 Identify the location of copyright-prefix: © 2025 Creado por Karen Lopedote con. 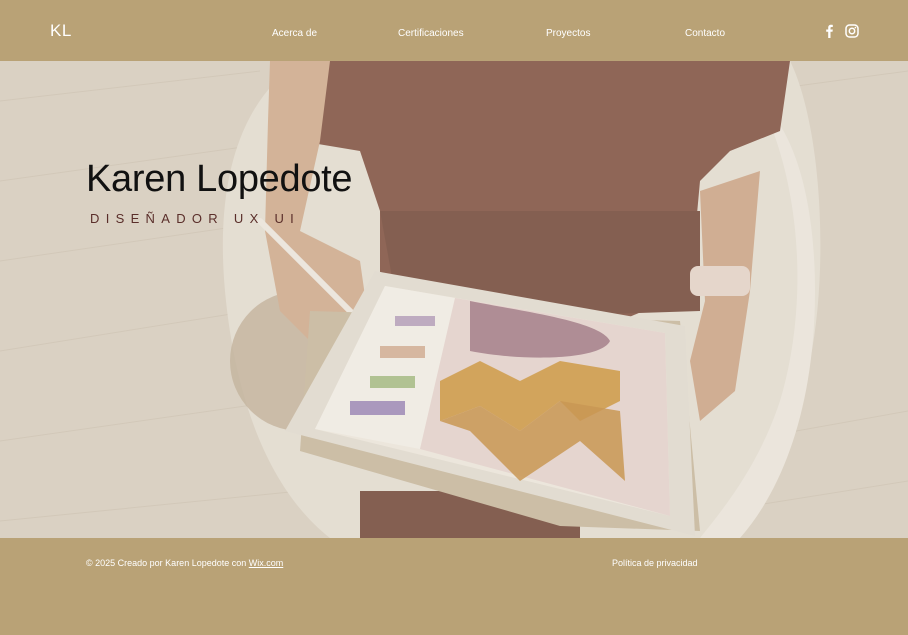
(167, 563).